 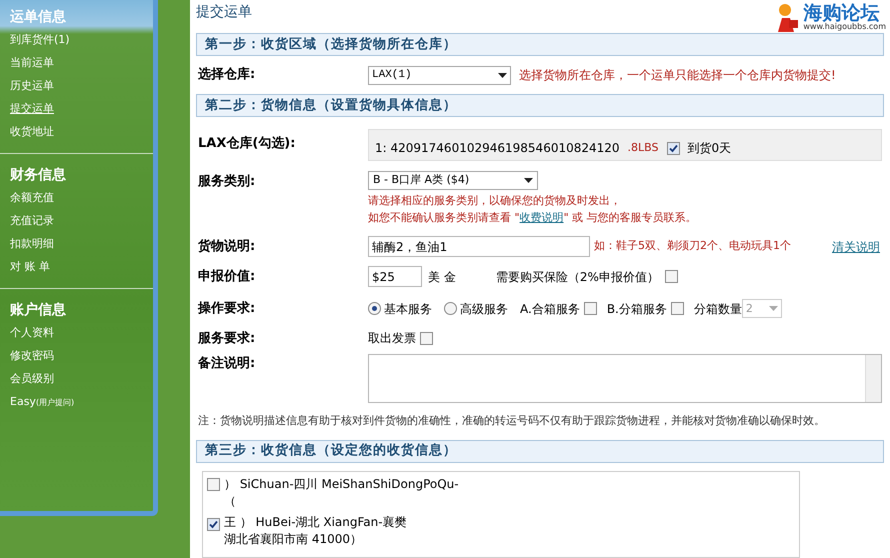 I want to click on value-input: $25, so click(x=395, y=276).